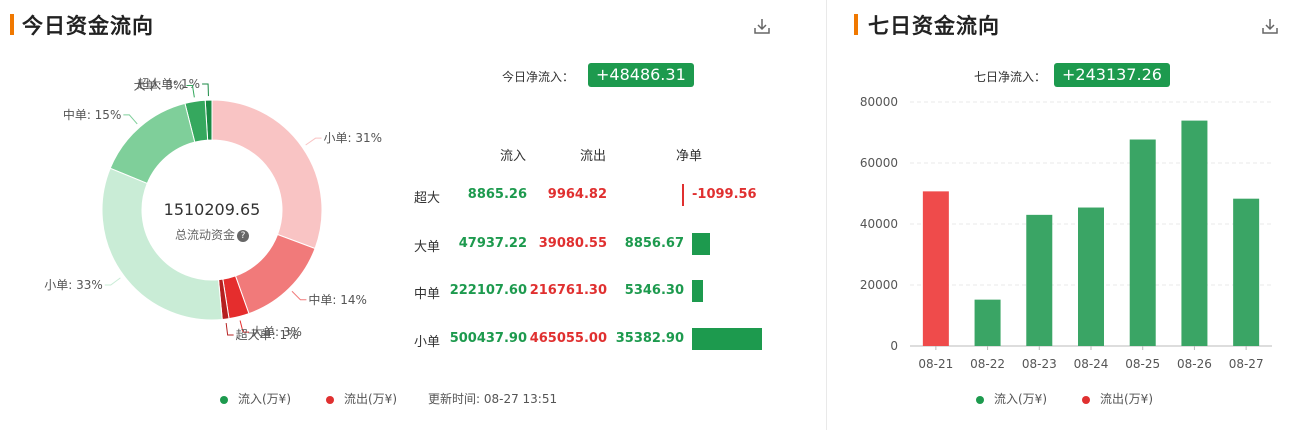 Image resolution: width=1289 pixels, height=440 pixels. I want to click on week-net-label: 七日净流入：, so click(1010, 77).